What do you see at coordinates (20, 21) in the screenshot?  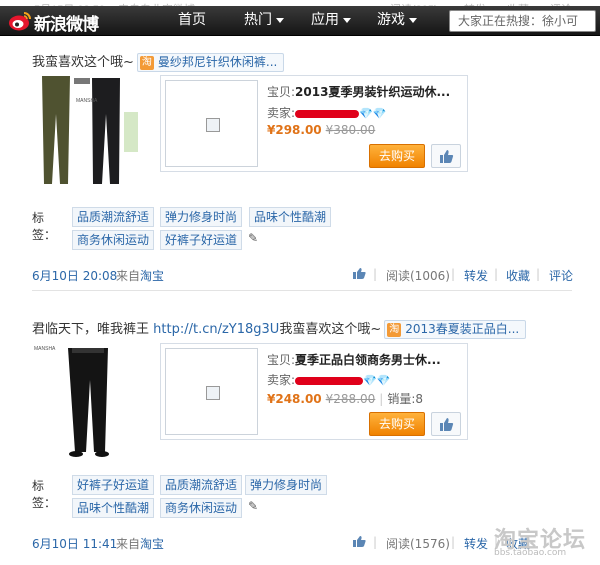 I see `weibo-eye-icon` at bounding box center [20, 21].